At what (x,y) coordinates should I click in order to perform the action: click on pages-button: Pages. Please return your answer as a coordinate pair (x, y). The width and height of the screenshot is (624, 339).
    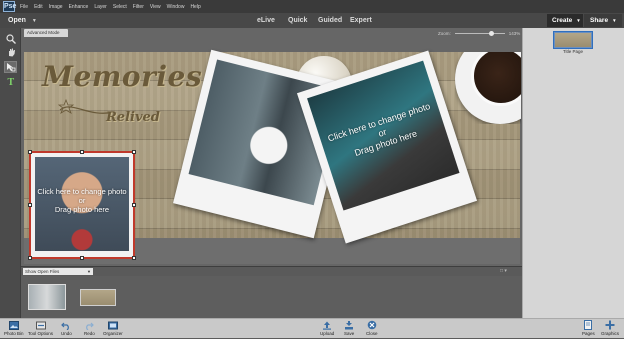
    Looking at the image, I should click on (588, 329).